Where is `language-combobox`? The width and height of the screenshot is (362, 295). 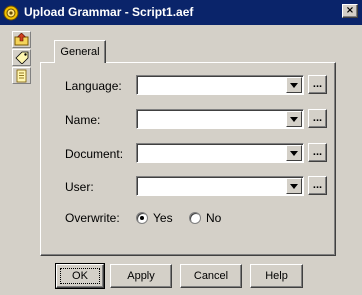
language-combobox is located at coordinates (220, 85).